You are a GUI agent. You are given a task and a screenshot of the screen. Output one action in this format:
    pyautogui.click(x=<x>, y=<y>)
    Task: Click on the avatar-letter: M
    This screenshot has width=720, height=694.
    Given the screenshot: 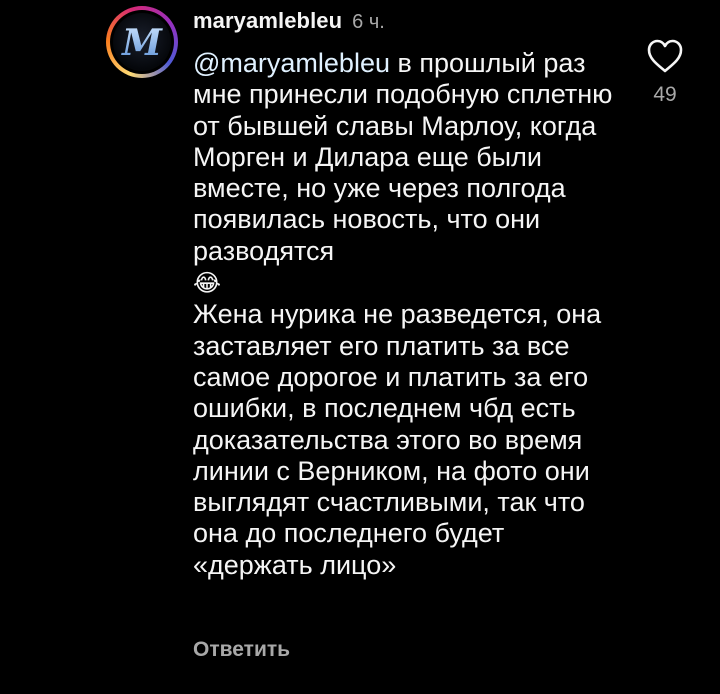 What is the action you would take?
    pyautogui.click(x=141, y=43)
    